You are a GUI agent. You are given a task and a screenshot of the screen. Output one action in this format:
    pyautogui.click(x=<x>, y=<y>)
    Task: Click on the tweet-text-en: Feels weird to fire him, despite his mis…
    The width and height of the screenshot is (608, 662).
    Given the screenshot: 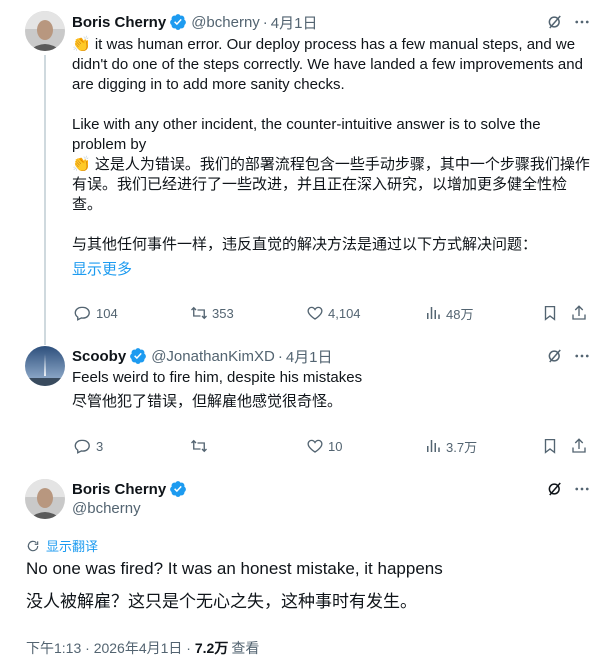 What is the action you would take?
    pyautogui.click(x=217, y=377)
    